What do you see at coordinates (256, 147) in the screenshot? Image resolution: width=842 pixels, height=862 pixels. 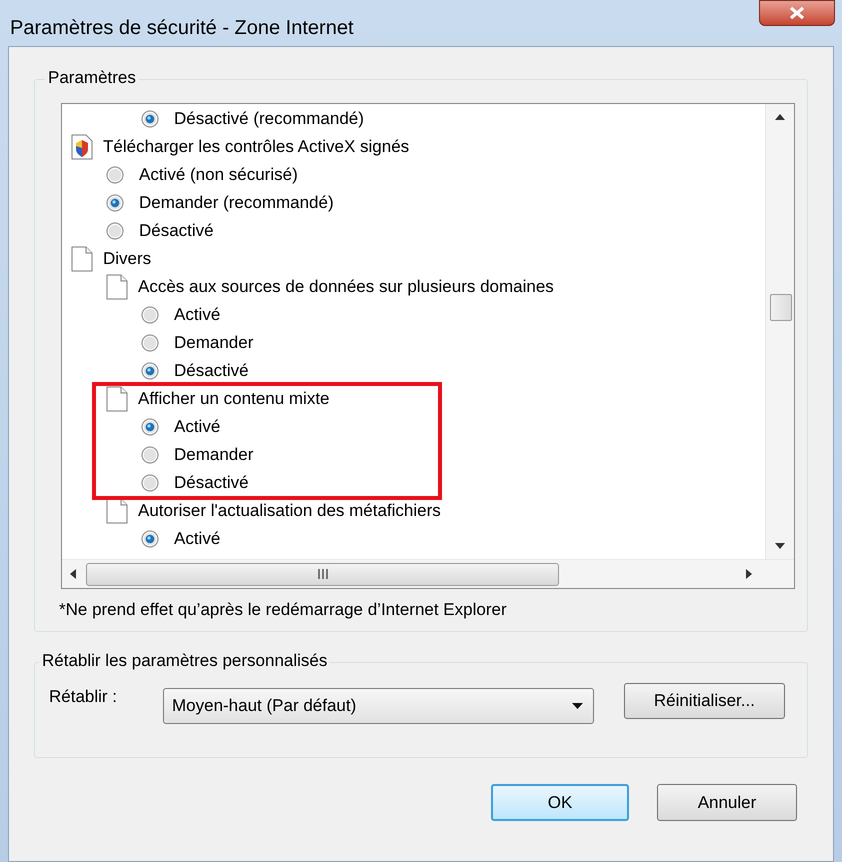 I see `setting-label: Télécharger les contrôles ActiveX signés` at bounding box center [256, 147].